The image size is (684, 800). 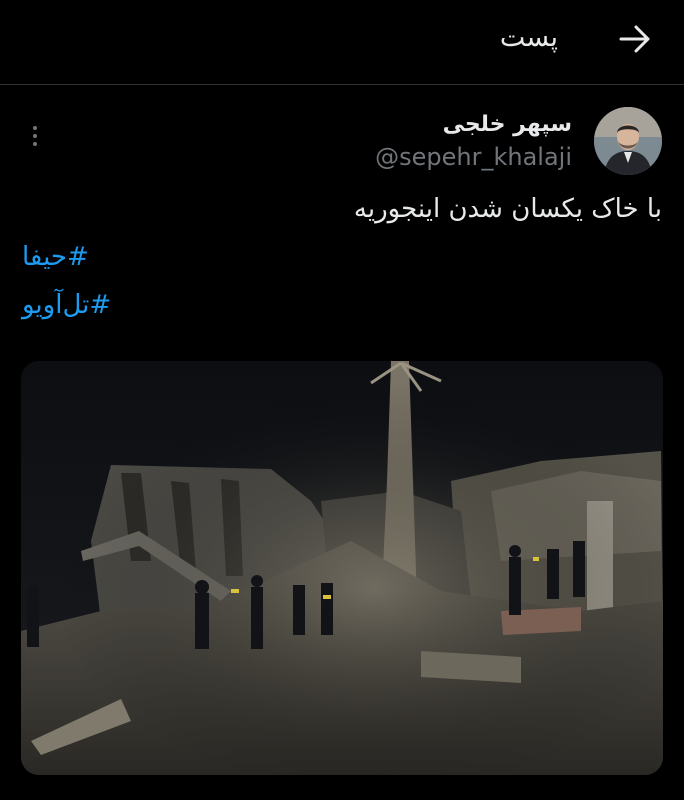 What do you see at coordinates (342, 40) in the screenshot?
I see `top-bar: پست` at bounding box center [342, 40].